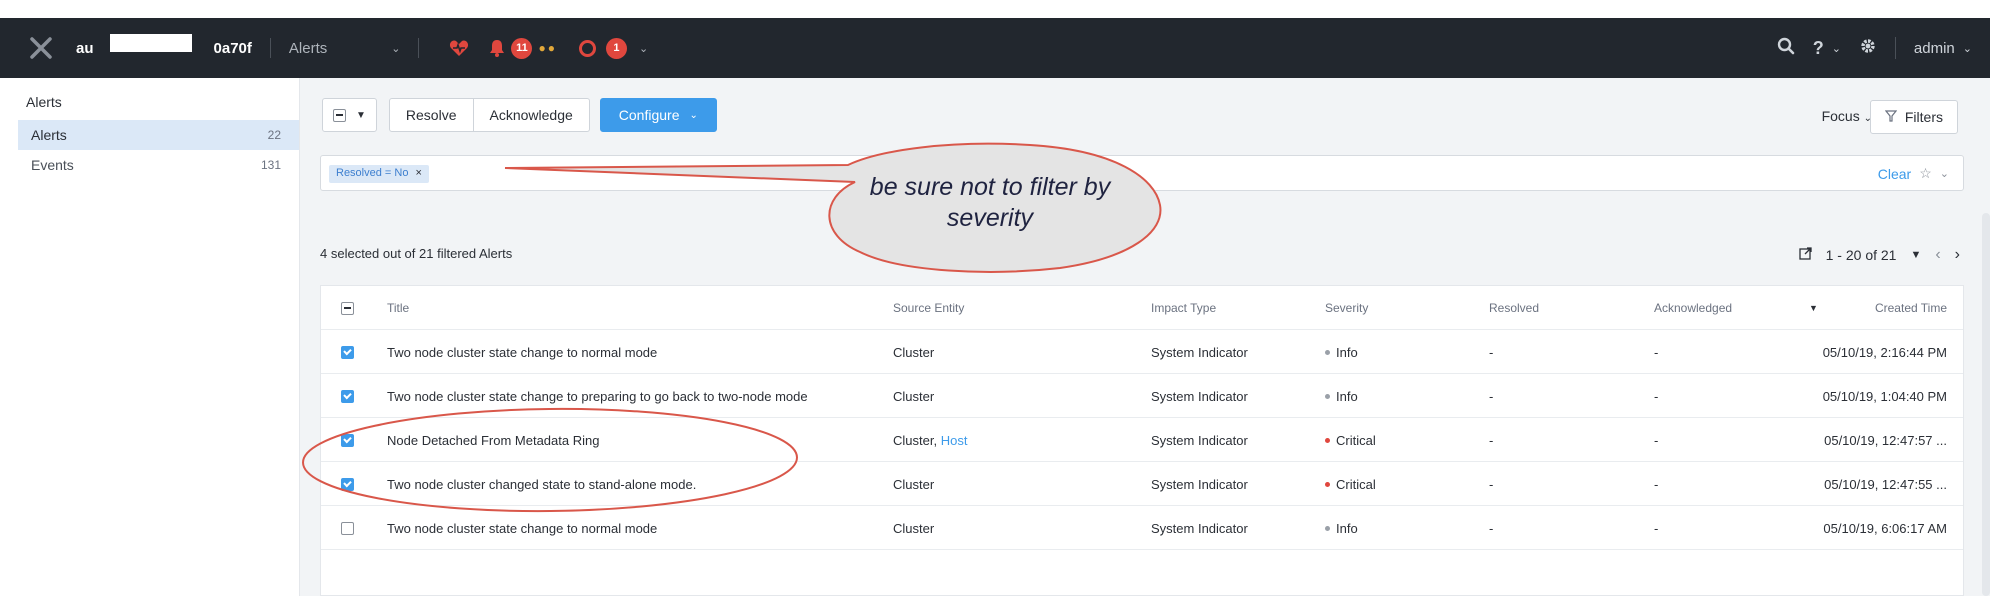 This screenshot has width=2010, height=596. What do you see at coordinates (990, 218) in the screenshot?
I see `annotation-line-2: severity` at bounding box center [990, 218].